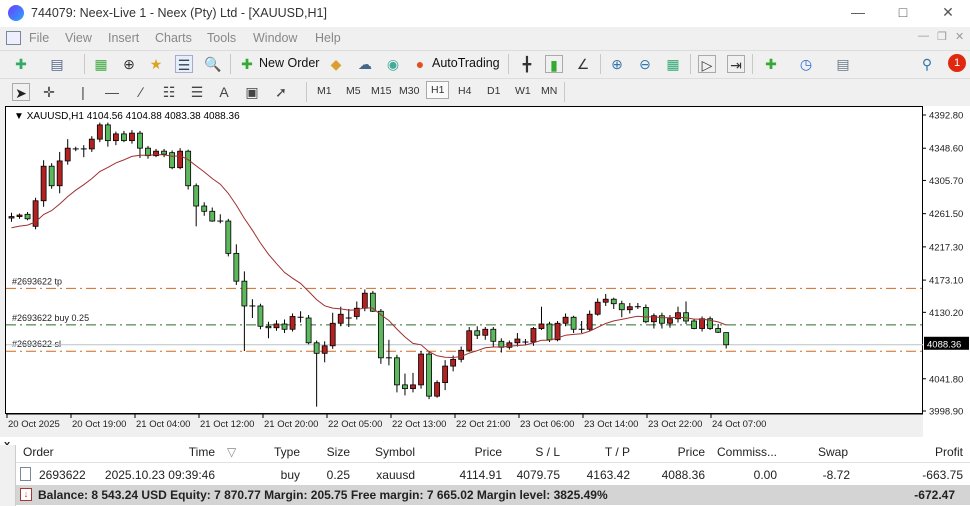  I want to click on menu-file: File, so click(39, 38).